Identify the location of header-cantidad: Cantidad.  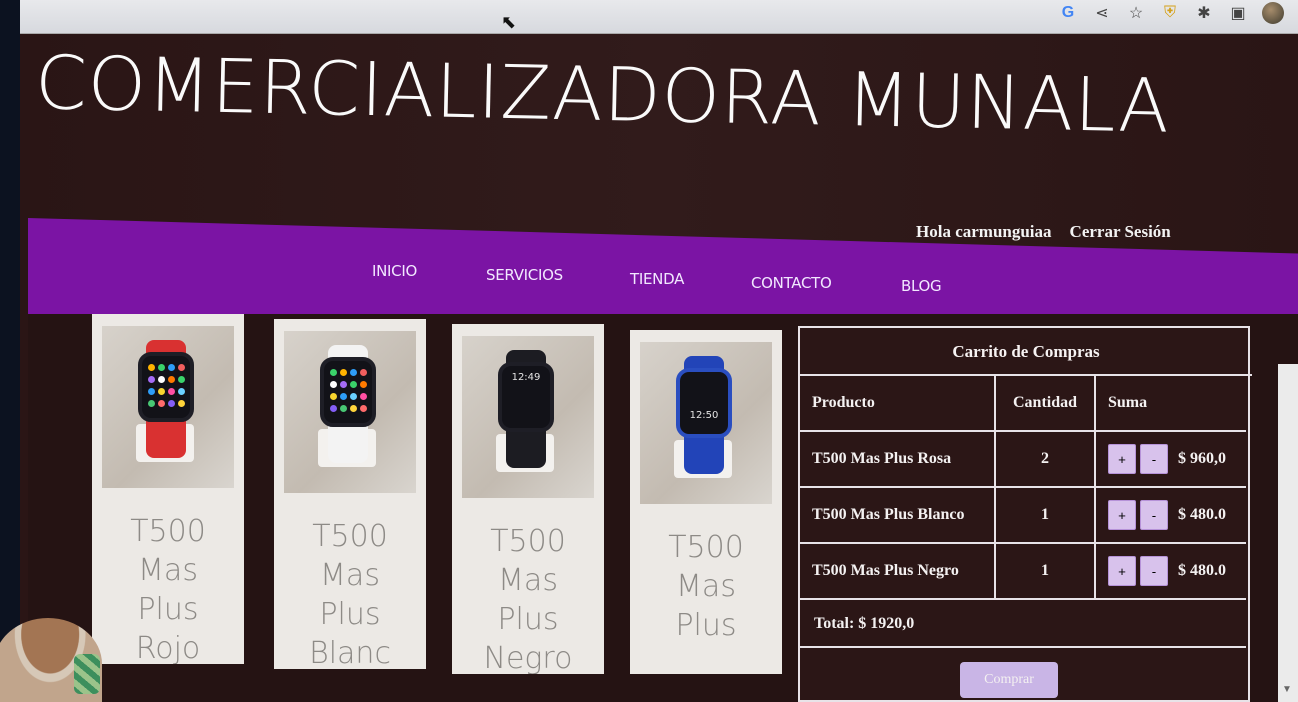
(1046, 403).